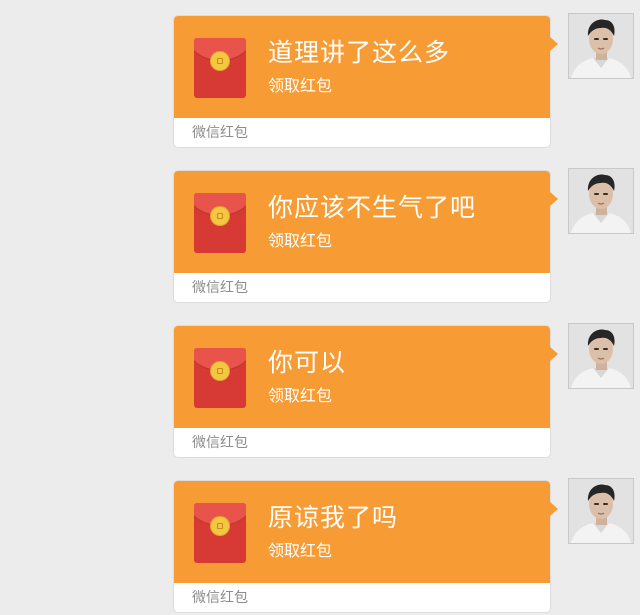 The image size is (640, 615). I want to click on red-packet-card-header: 你应该不生气了吧 领取红包, so click(362, 222).